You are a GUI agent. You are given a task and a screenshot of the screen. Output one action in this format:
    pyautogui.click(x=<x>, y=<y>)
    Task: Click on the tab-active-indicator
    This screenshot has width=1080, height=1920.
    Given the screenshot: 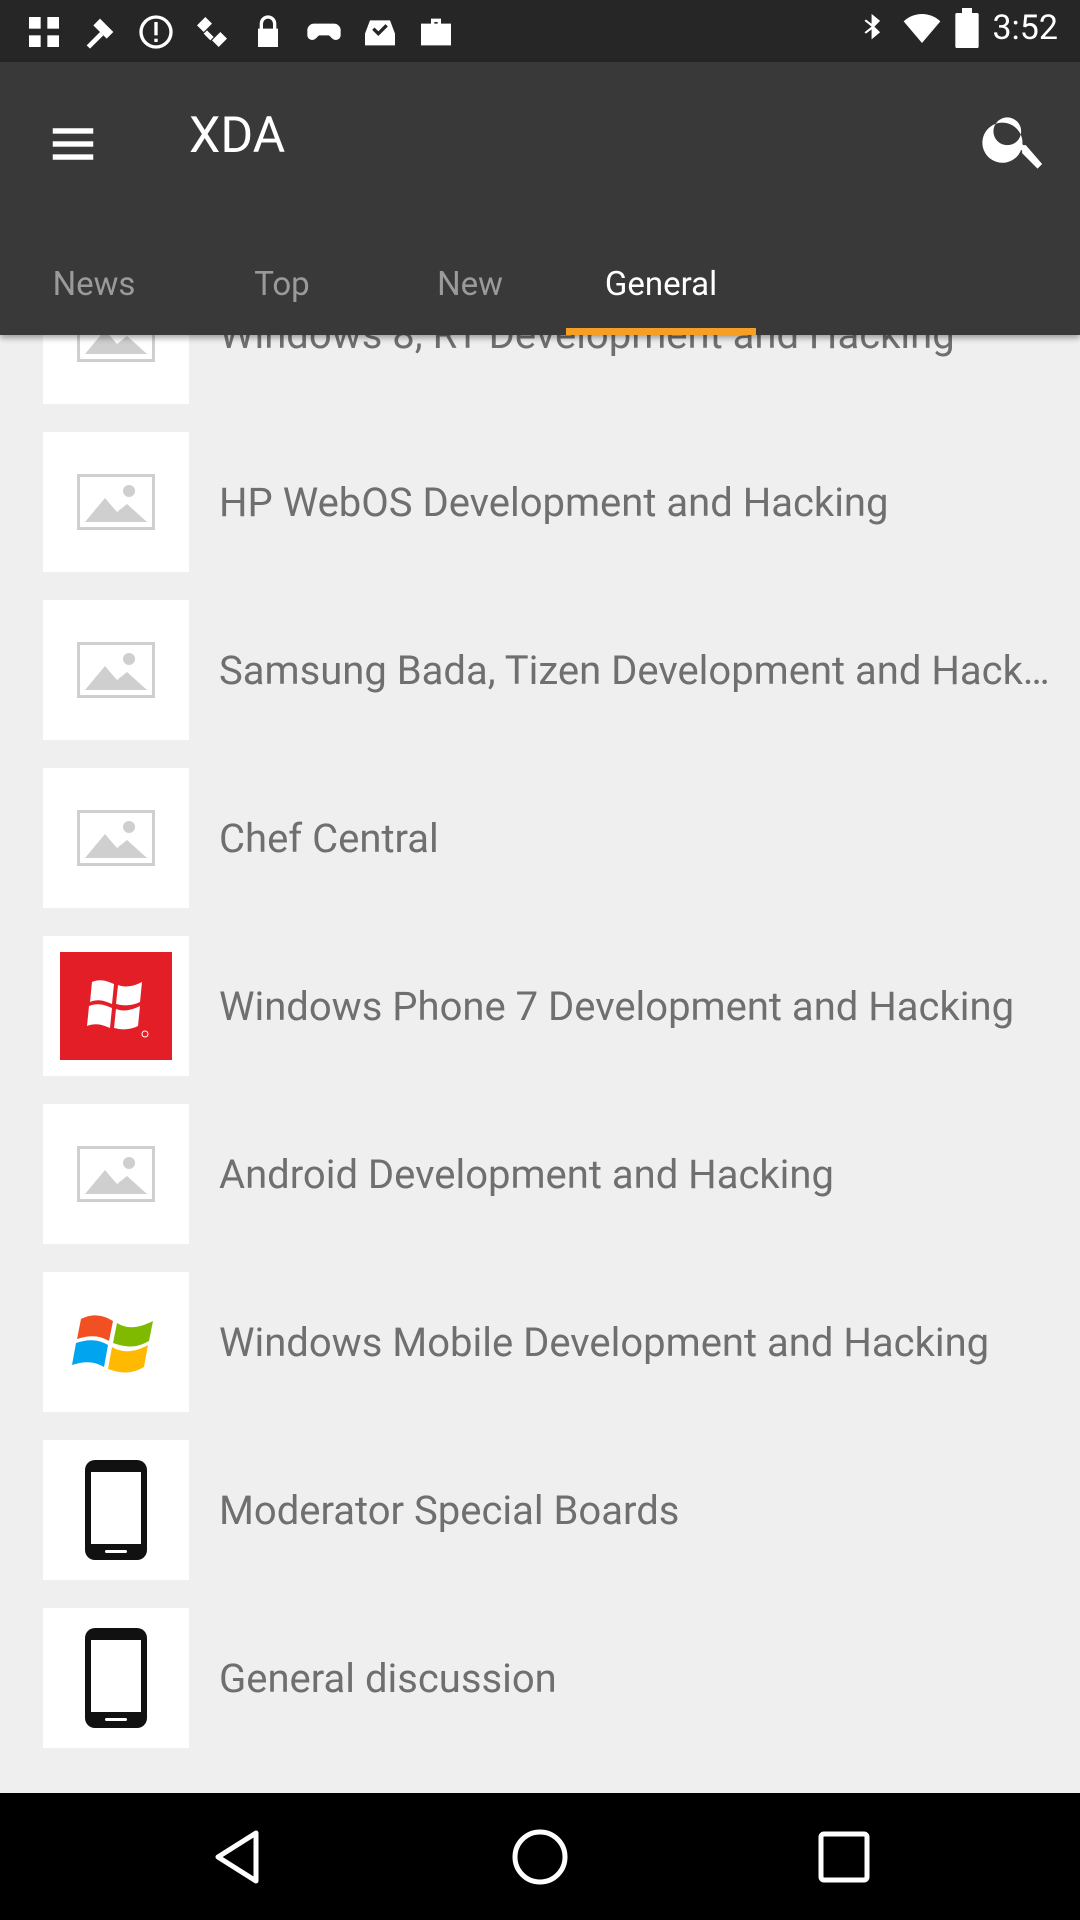 What is the action you would take?
    pyautogui.click(x=661, y=331)
    